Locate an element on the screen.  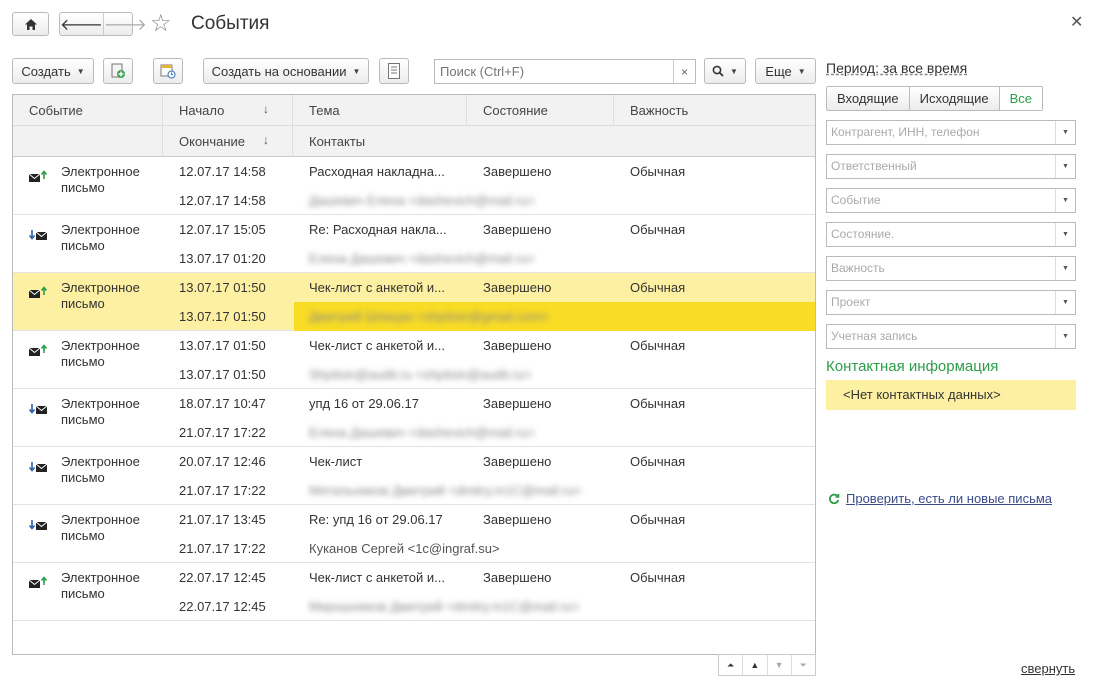
close-icon: ✕ is located at coordinates (1076, 22).